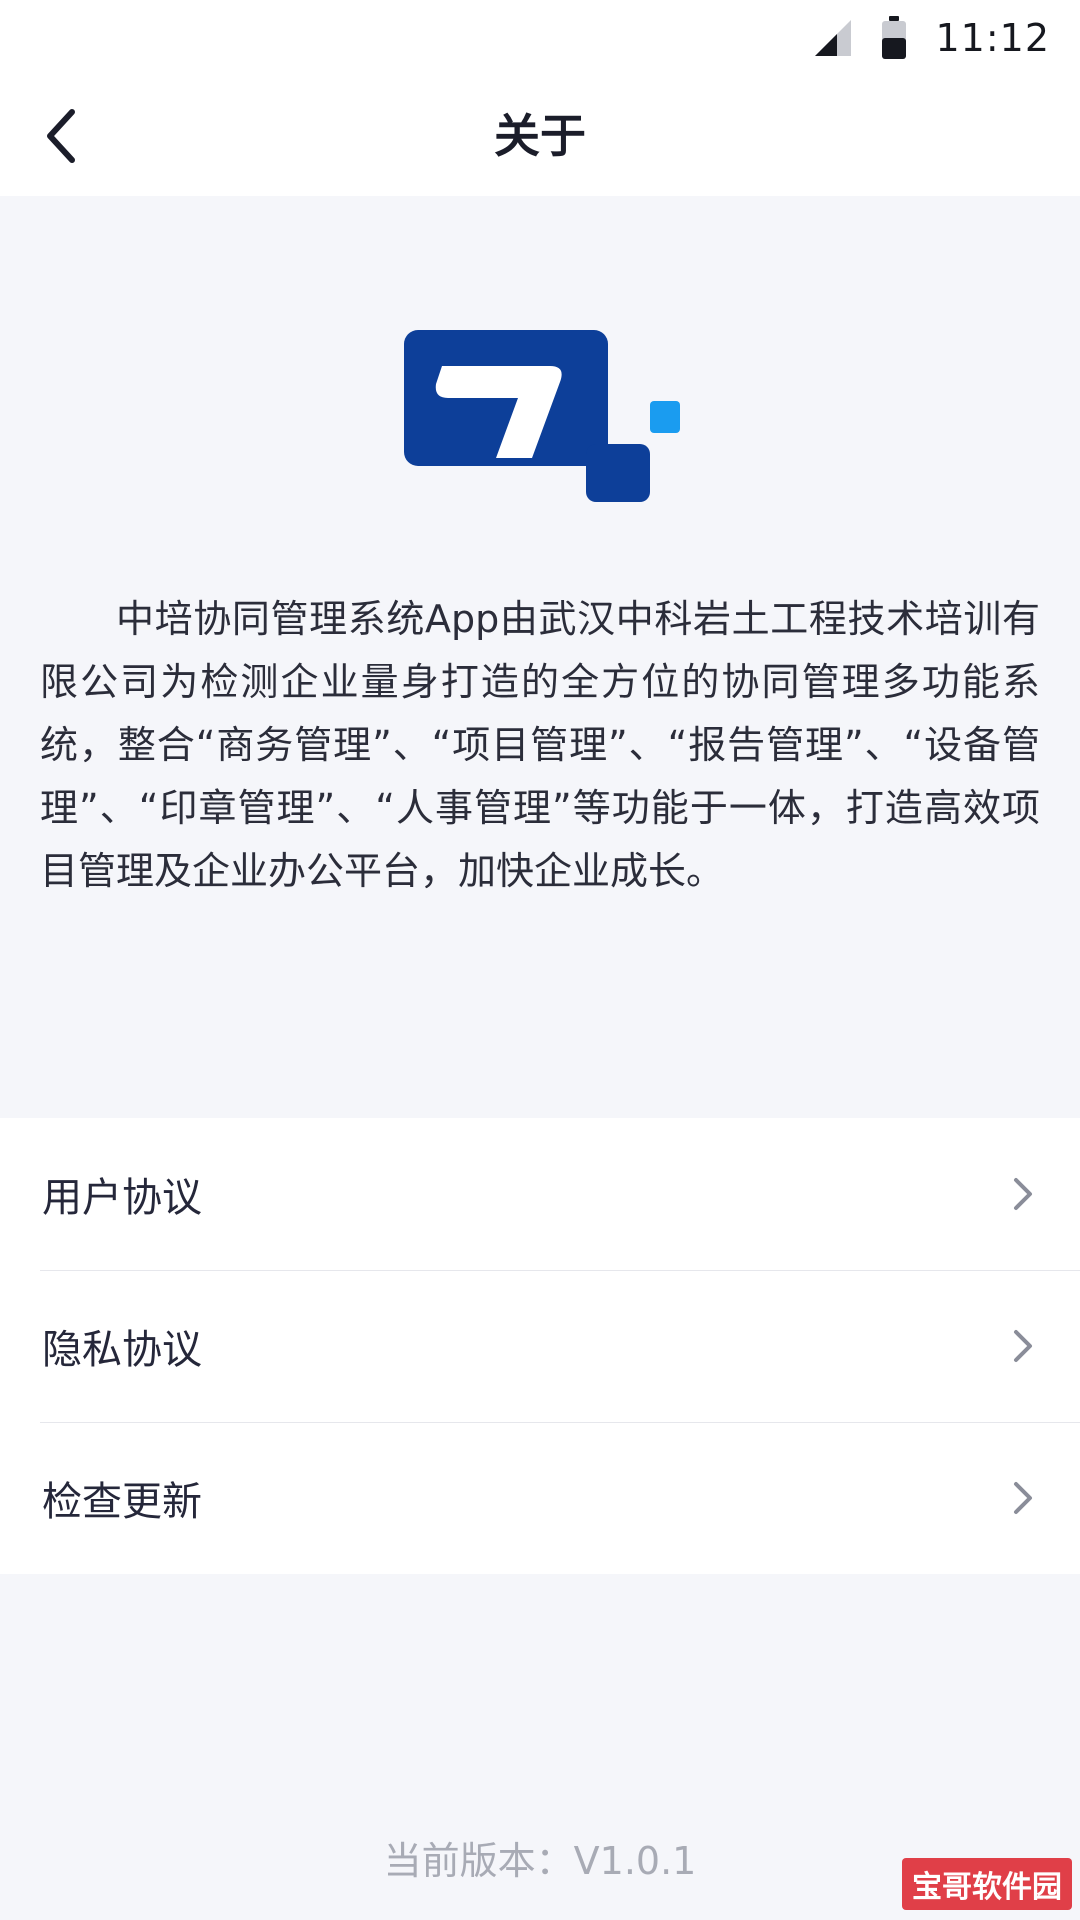 The width and height of the screenshot is (1080, 1920). I want to click on user-agreement-item: 用户协议, so click(540, 1194).